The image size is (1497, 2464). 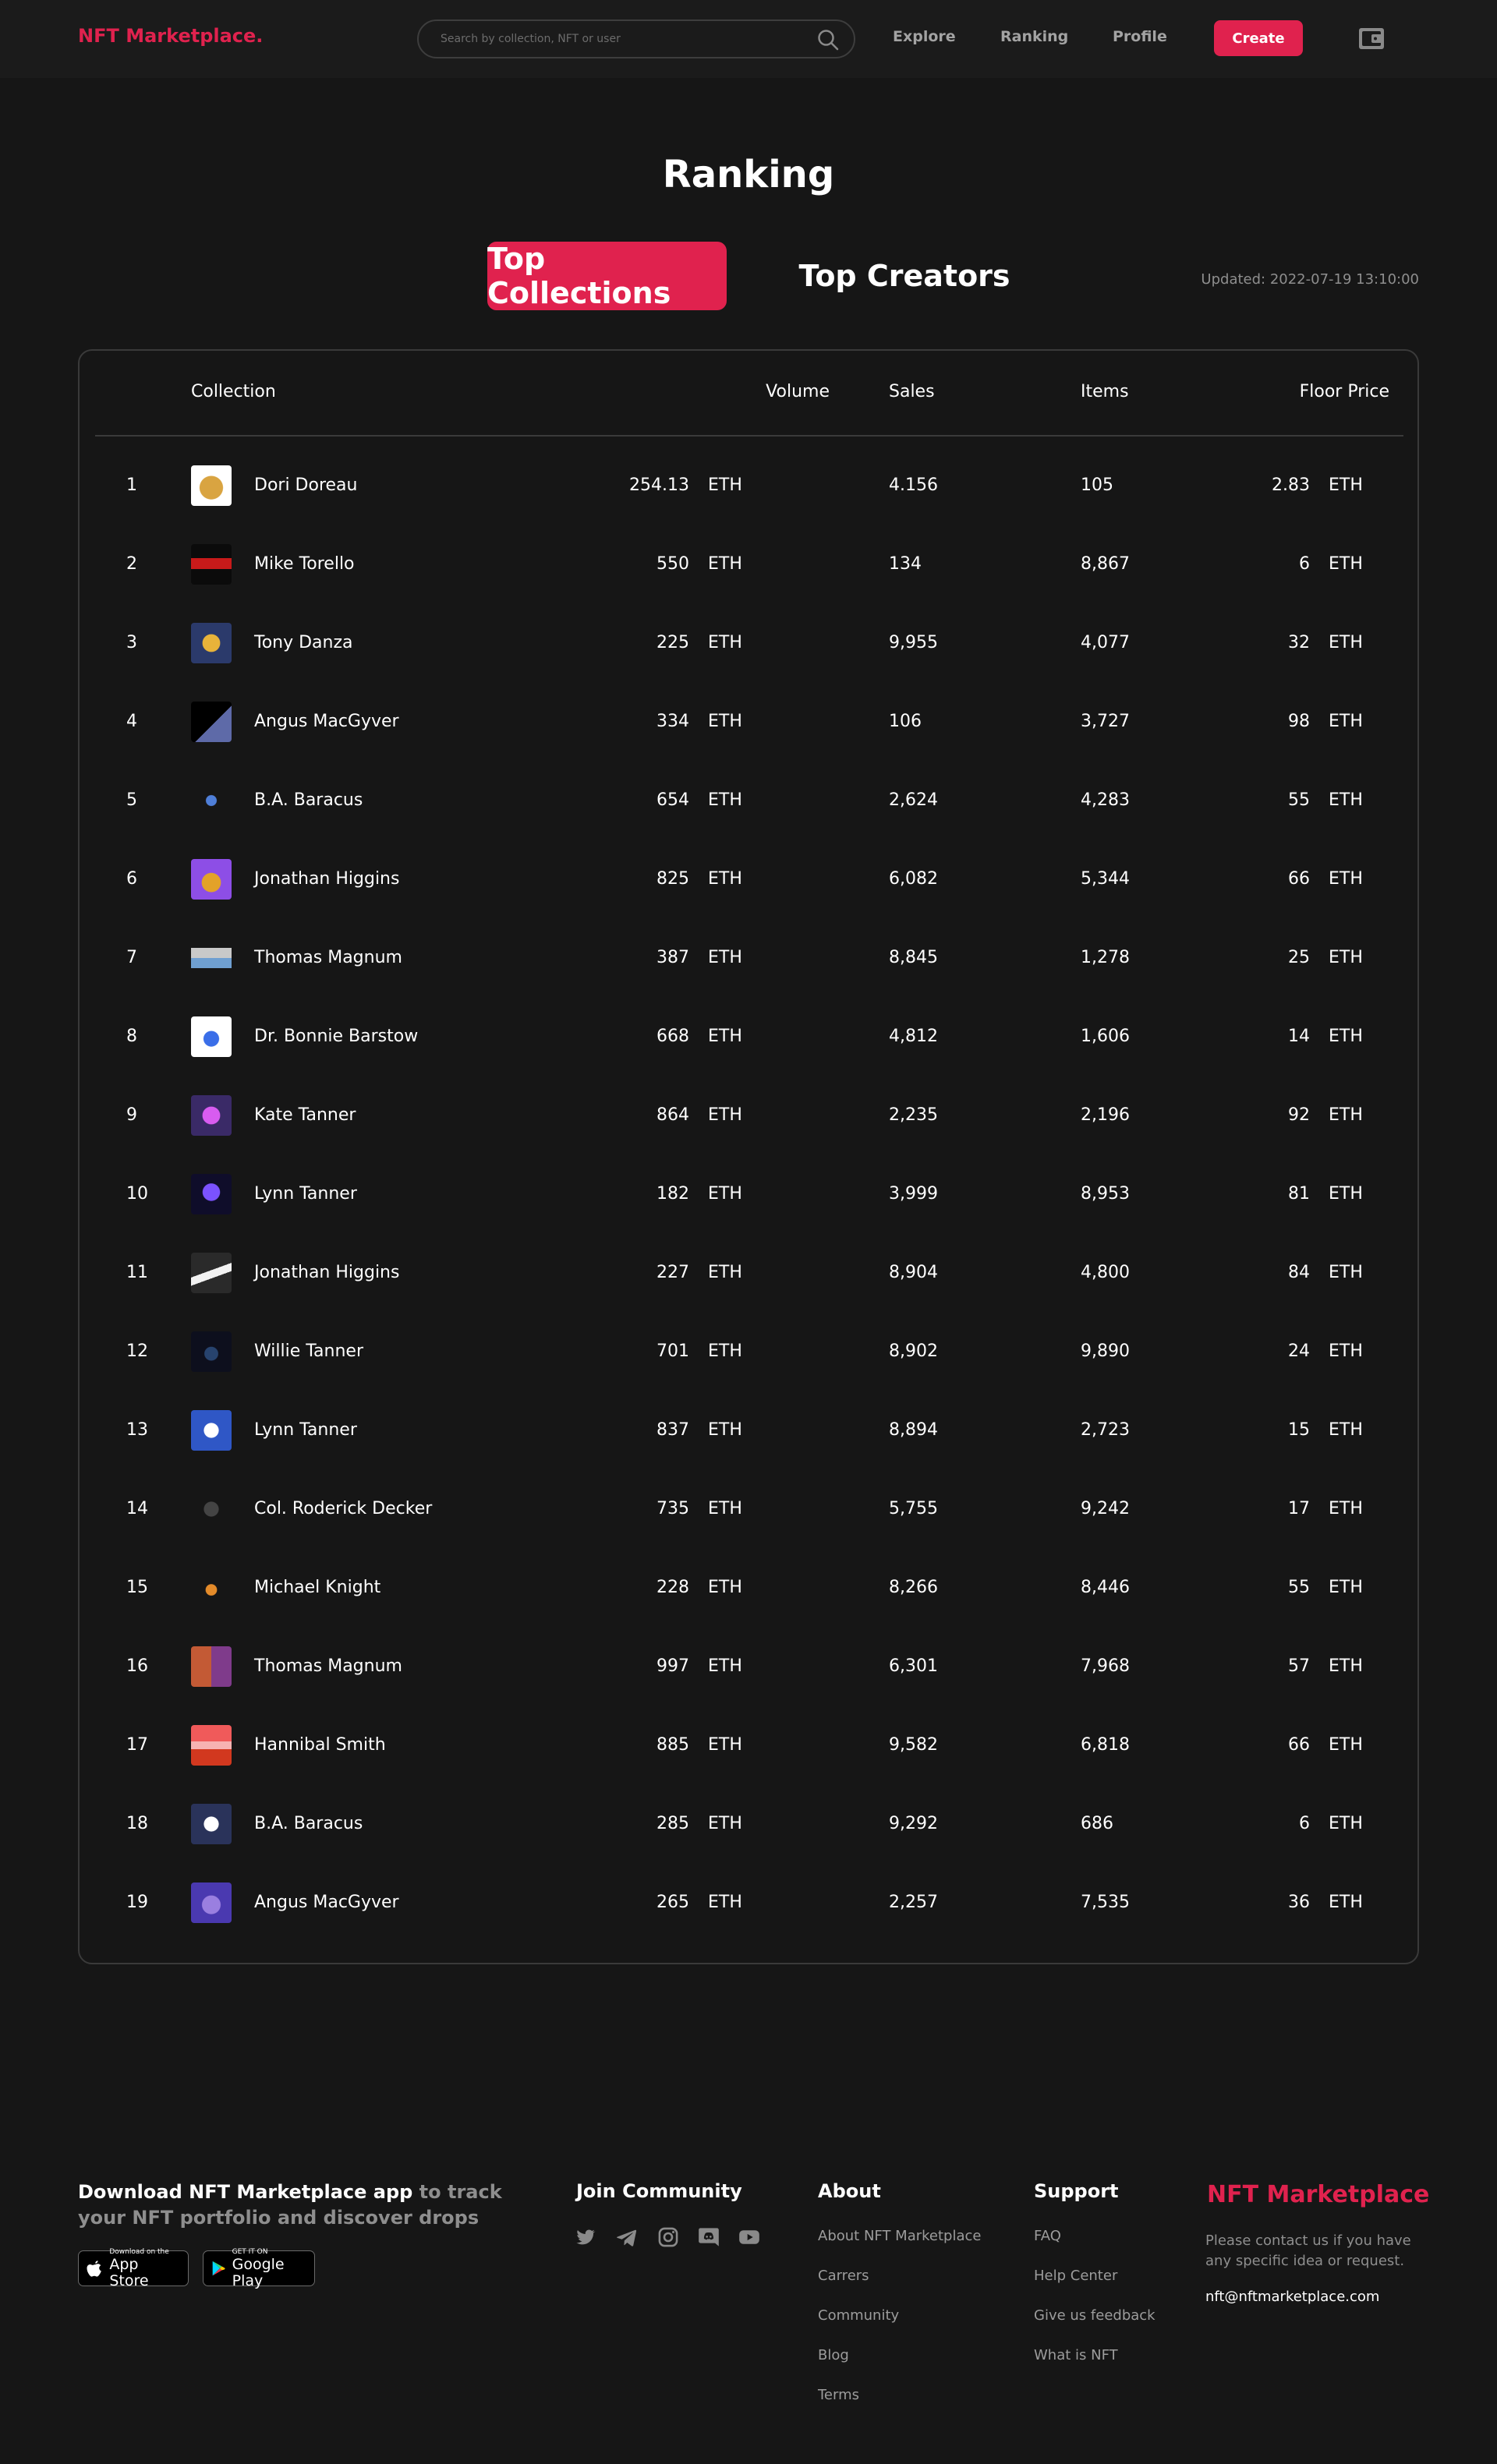 I want to click on collection-name: Mike Torello, so click(x=304, y=564).